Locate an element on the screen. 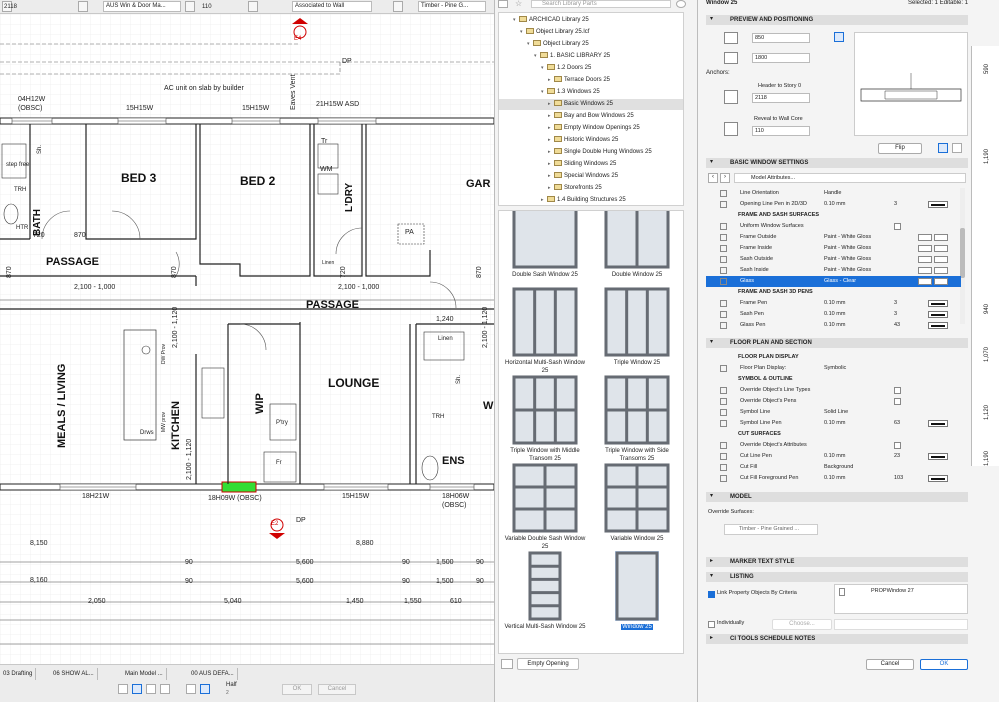 This screenshot has width=999, height=702. plan-view-icon is located at coordinates (839, 37).